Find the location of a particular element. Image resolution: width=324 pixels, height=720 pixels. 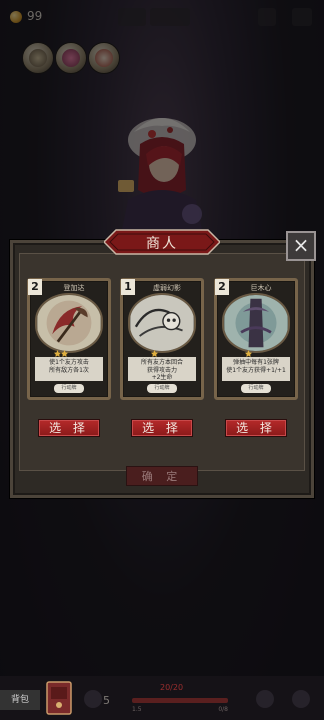

hp-sub-left: 1.5 is located at coordinates (137, 709).